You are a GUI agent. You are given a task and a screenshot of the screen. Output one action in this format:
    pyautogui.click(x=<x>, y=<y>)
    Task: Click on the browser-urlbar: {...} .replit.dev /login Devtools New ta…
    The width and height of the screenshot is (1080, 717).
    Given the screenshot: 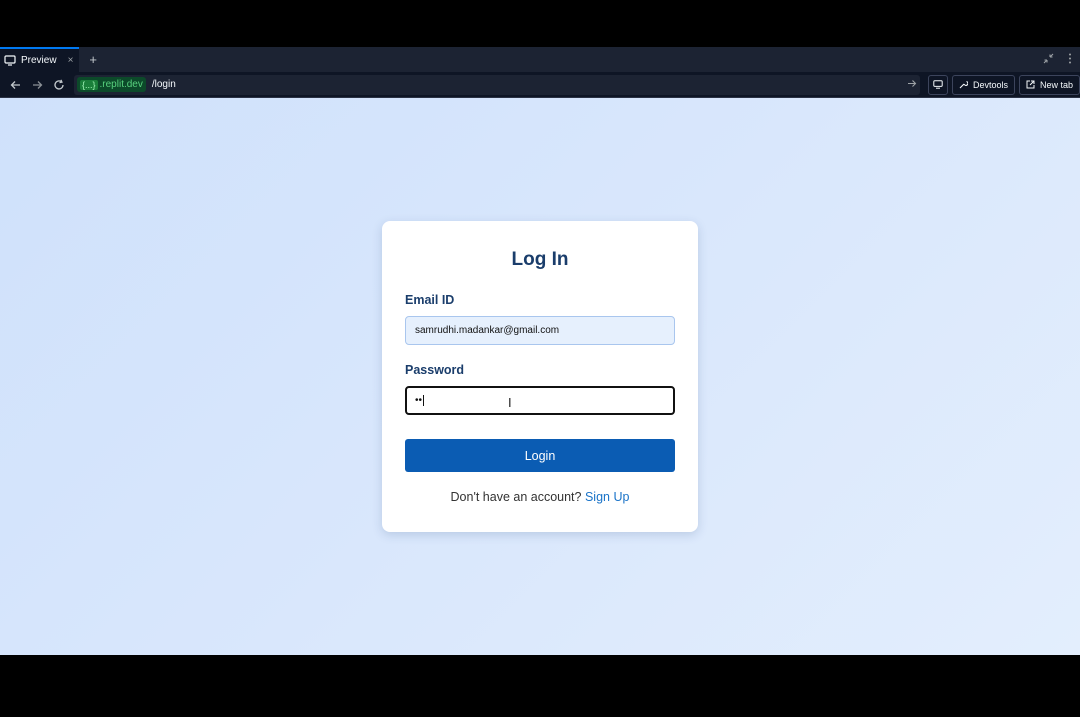 What is the action you would take?
    pyautogui.click(x=540, y=85)
    